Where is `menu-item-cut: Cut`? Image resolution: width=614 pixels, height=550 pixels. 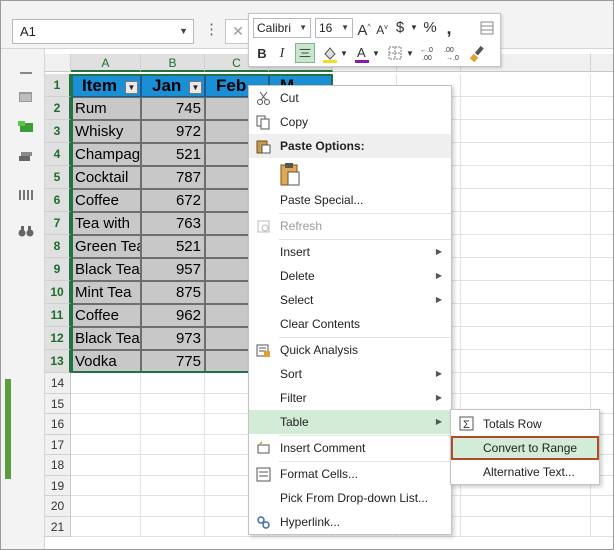
menu-item-cut: Cut is located at coordinates (350, 98).